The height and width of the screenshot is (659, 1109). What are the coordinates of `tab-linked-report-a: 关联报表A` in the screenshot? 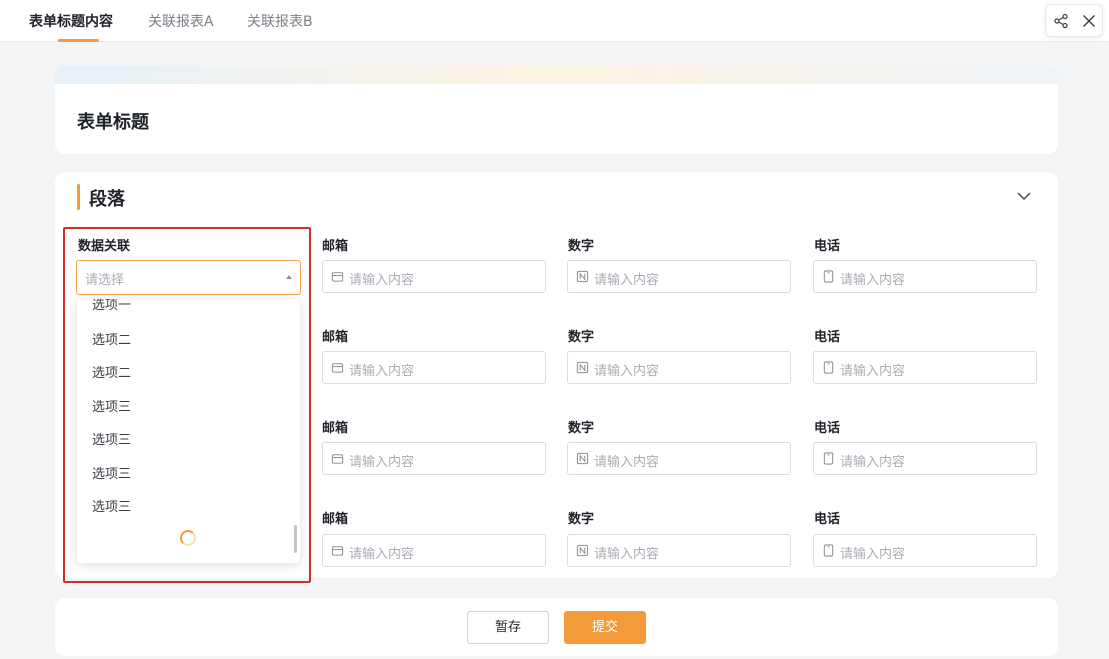 It's located at (181, 21).